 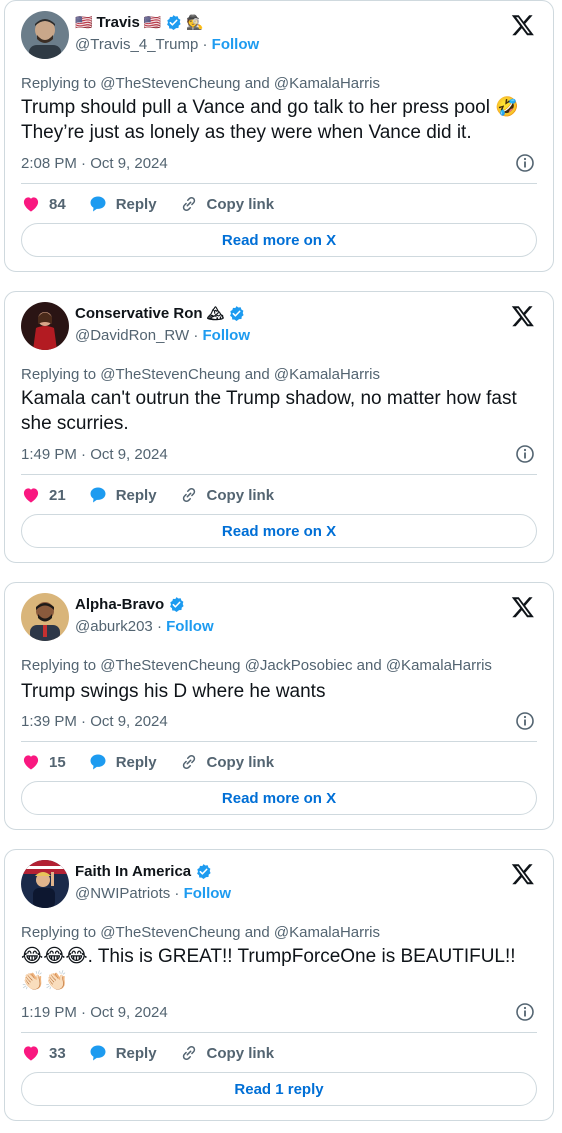 I want to click on tweet-header: 🇺🇸 Travis 🇺🇸 🕵 @Travis_4_Trump · Follow, so click(x=279, y=37).